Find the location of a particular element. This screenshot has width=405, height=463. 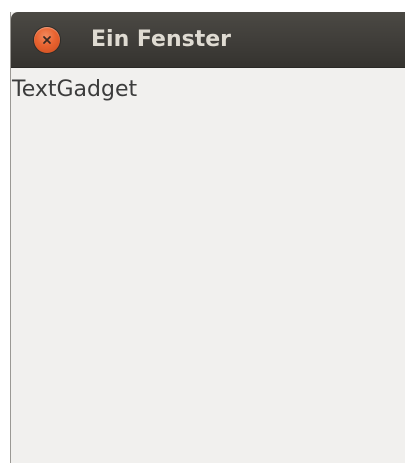

close-icon is located at coordinates (47, 40).